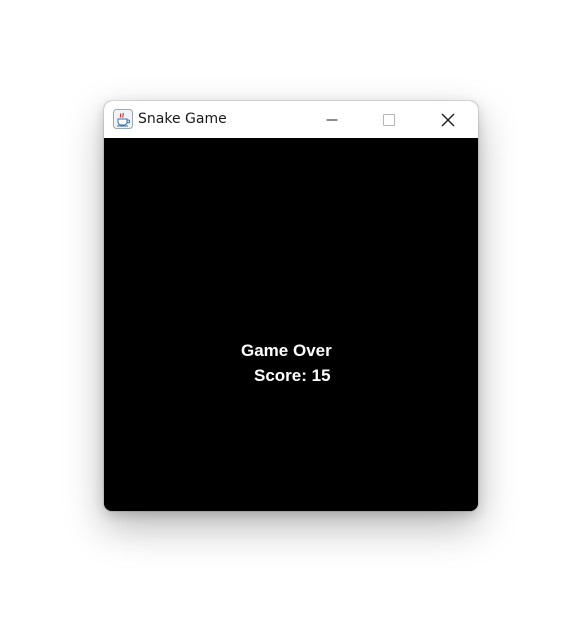  What do you see at coordinates (182, 119) in the screenshot?
I see `window-title: Snake Game` at bounding box center [182, 119].